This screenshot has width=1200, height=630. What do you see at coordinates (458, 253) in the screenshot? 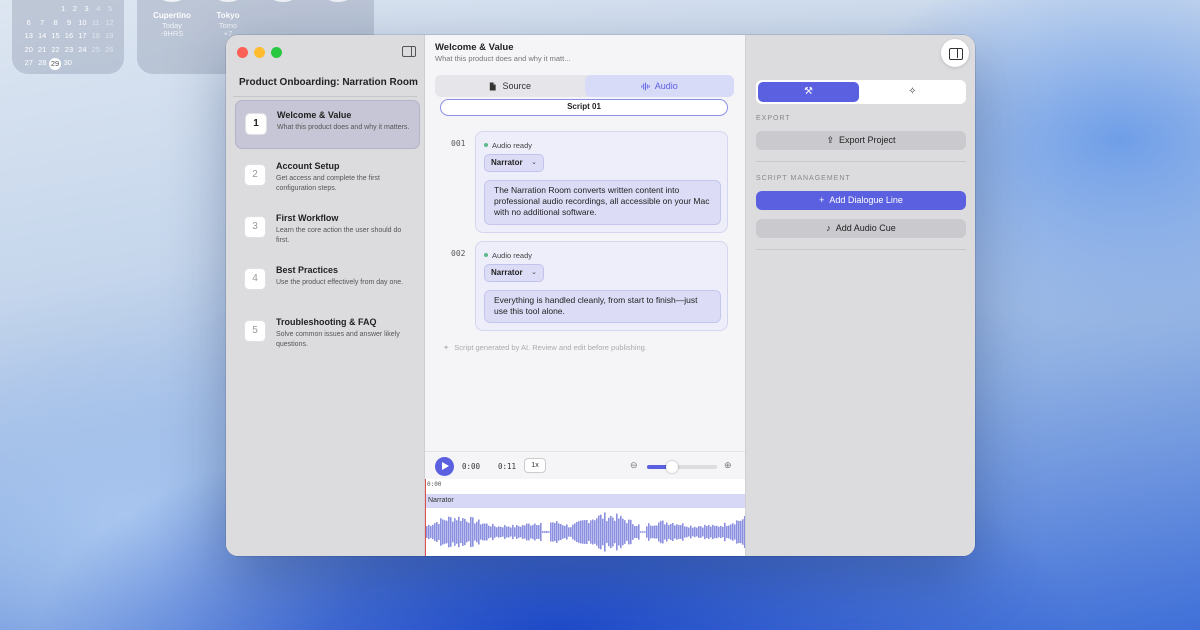
I see `line-number: 002` at bounding box center [458, 253].